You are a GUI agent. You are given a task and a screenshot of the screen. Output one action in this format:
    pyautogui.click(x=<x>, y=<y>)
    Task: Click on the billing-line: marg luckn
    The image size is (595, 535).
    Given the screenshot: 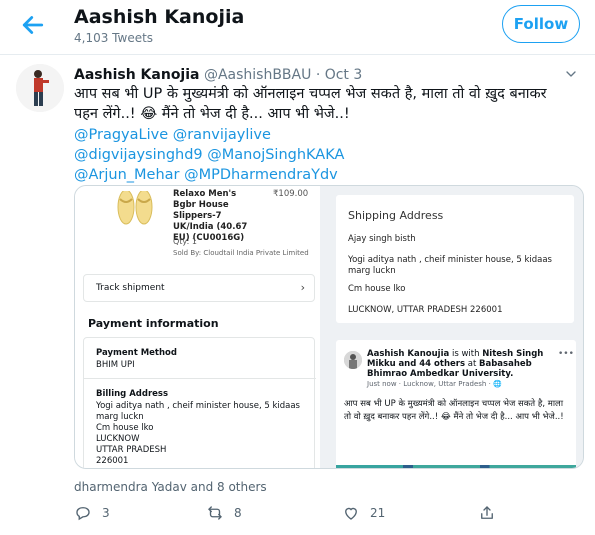 What is the action you would take?
    pyautogui.click(x=120, y=417)
    